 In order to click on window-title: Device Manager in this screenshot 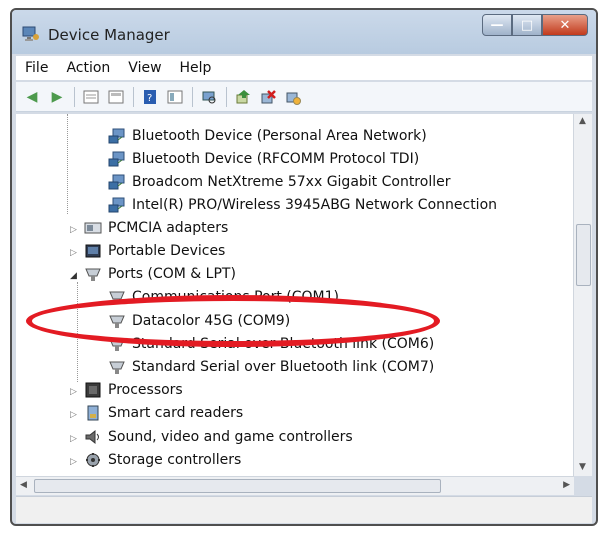, I will do `click(109, 35)`.